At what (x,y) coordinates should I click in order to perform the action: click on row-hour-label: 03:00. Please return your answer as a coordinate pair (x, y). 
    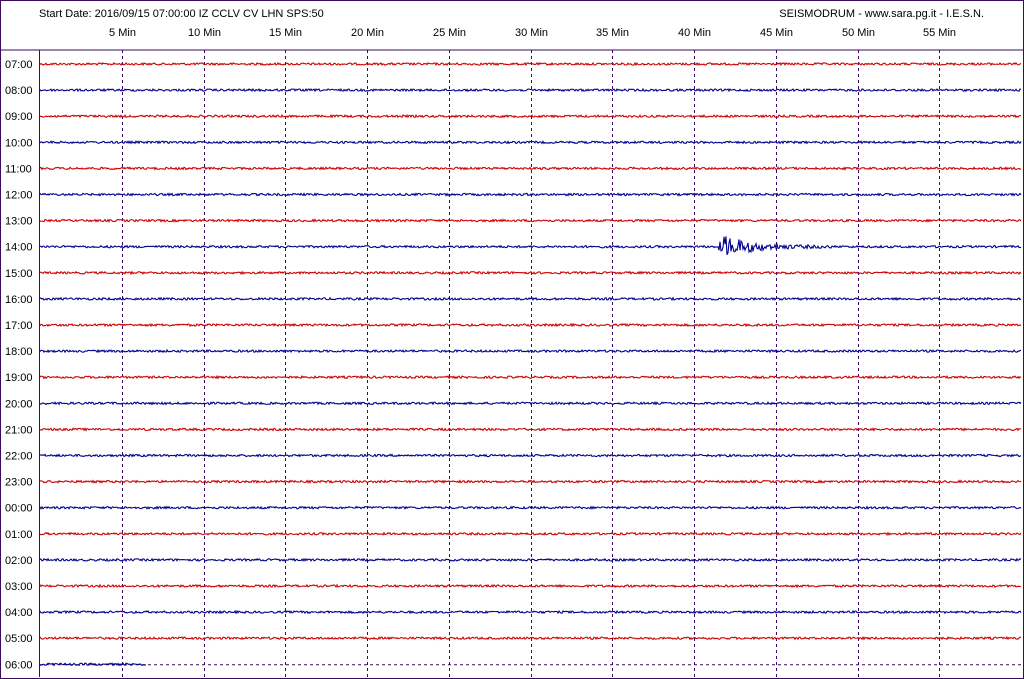
    Looking at the image, I should click on (19, 587).